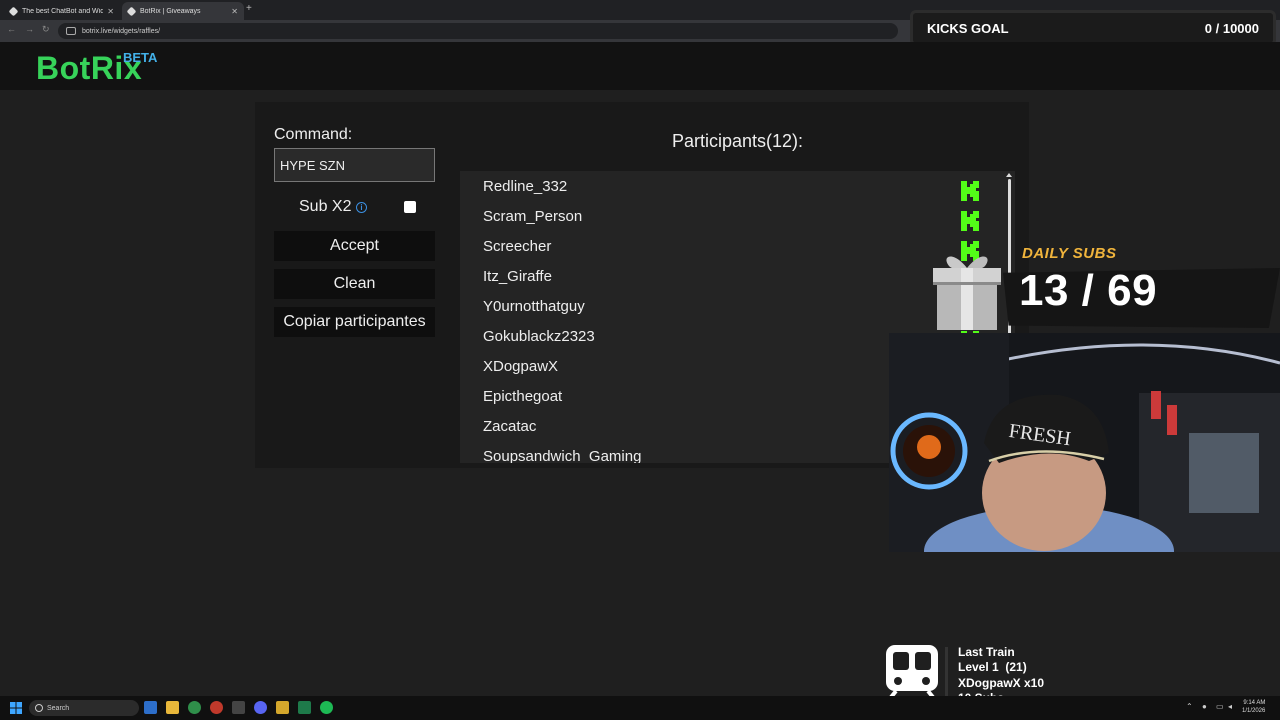  What do you see at coordinates (11, 29) in the screenshot?
I see `back-arrow-icon: ←` at bounding box center [11, 29].